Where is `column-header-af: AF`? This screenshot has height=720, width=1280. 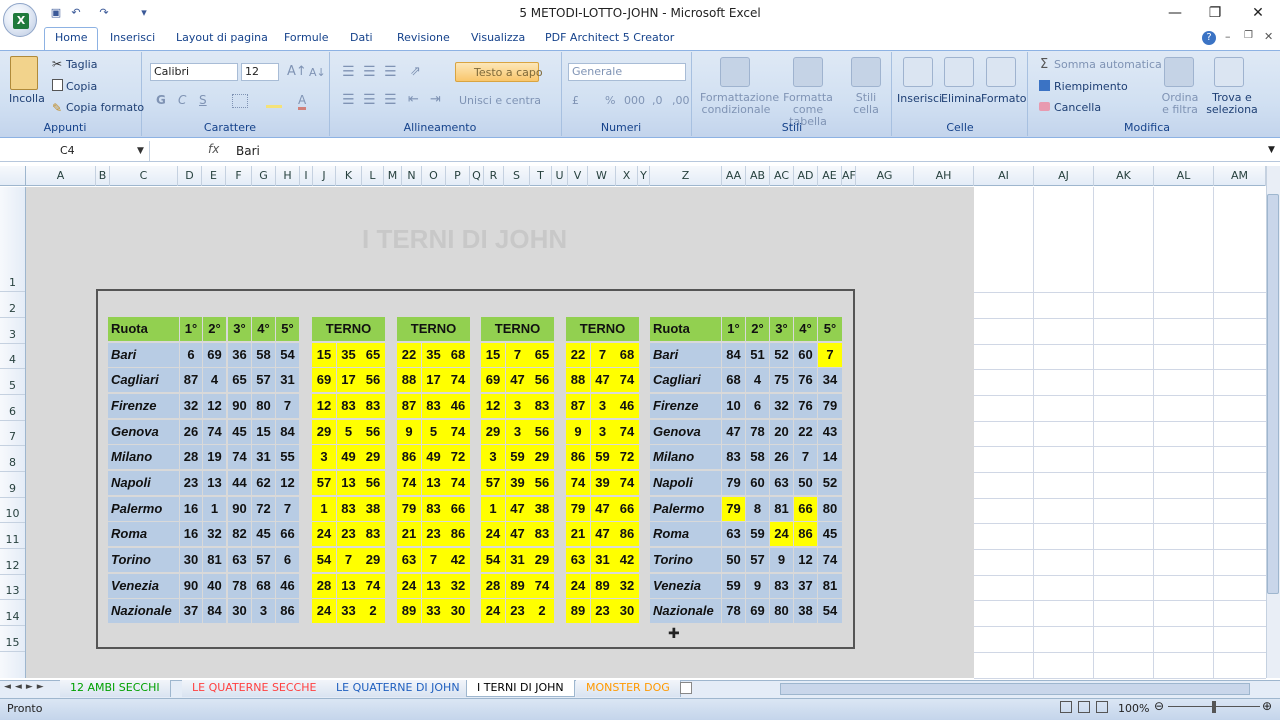
column-header-af: AF is located at coordinates (849, 176).